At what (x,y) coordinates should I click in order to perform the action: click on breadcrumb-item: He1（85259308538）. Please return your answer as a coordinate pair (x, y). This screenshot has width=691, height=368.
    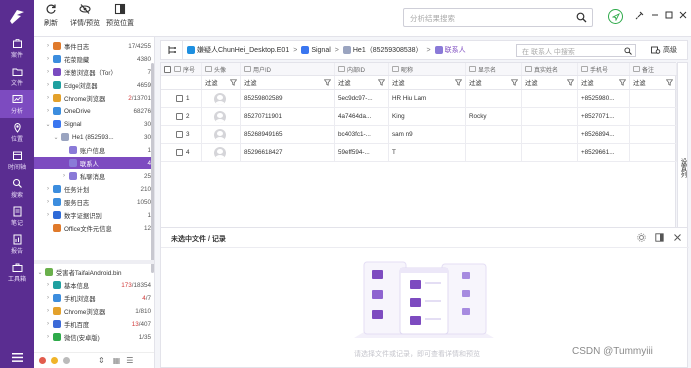
    Looking at the image, I should click on (382, 50).